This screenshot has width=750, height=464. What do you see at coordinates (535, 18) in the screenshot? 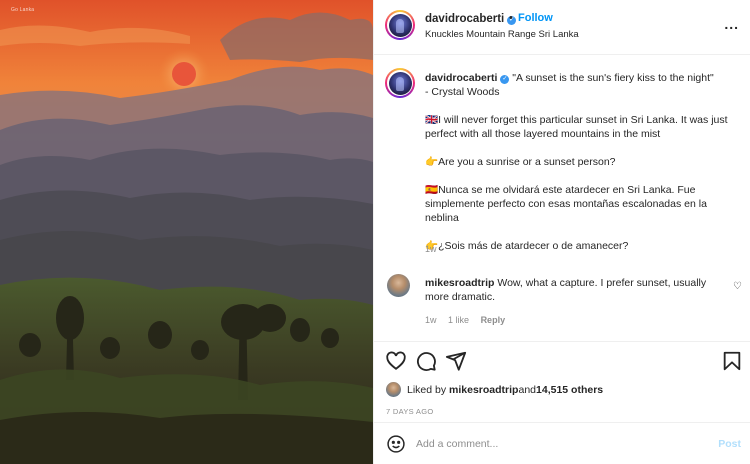
I see `follow-button: Follow` at bounding box center [535, 18].